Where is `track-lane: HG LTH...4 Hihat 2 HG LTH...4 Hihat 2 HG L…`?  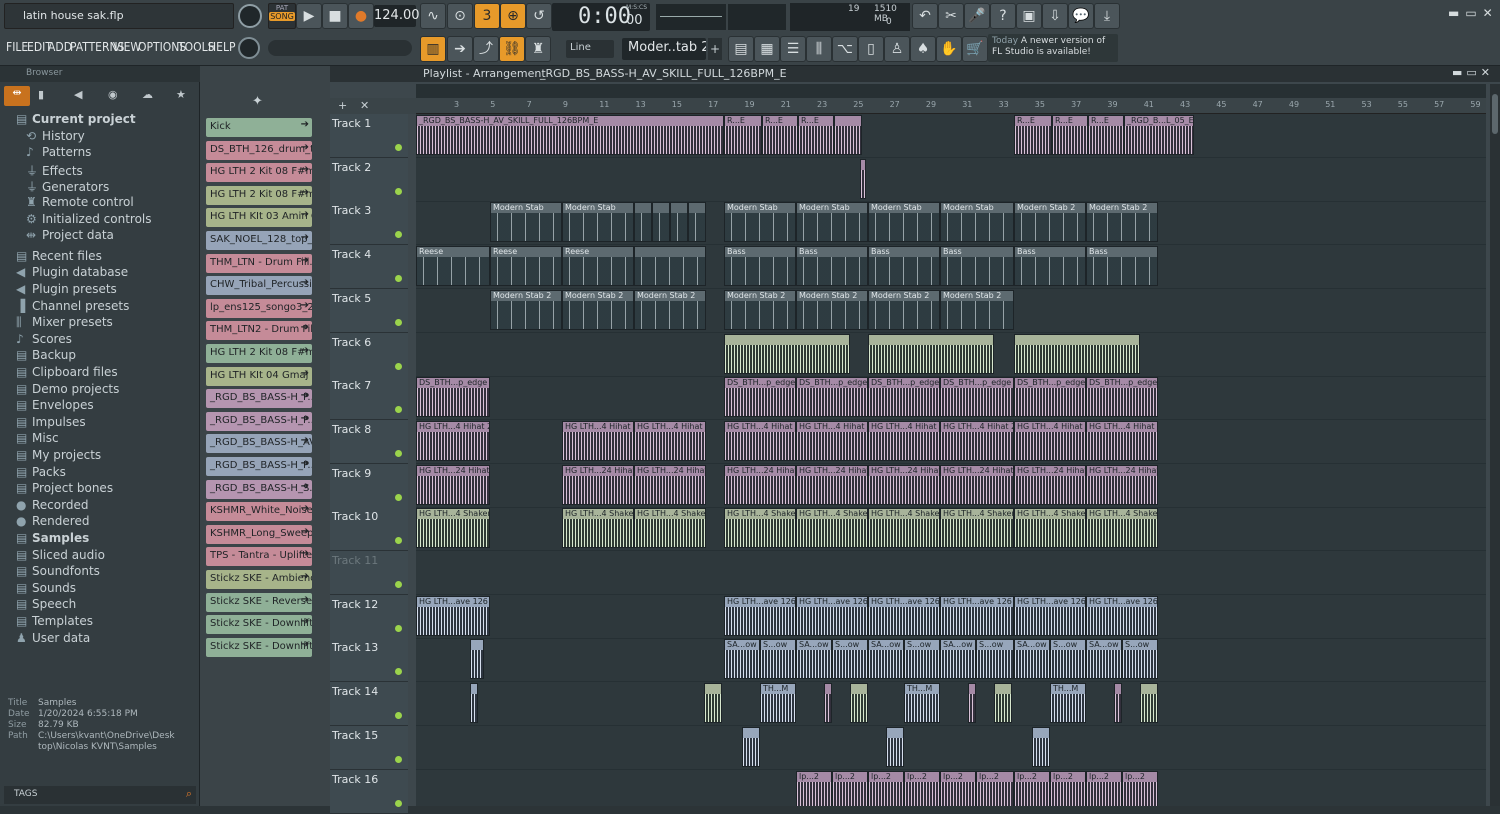
track-lane: HG LTH...4 Hihat 2 HG LTH...4 Hihat 2 HG L… is located at coordinates (951, 442).